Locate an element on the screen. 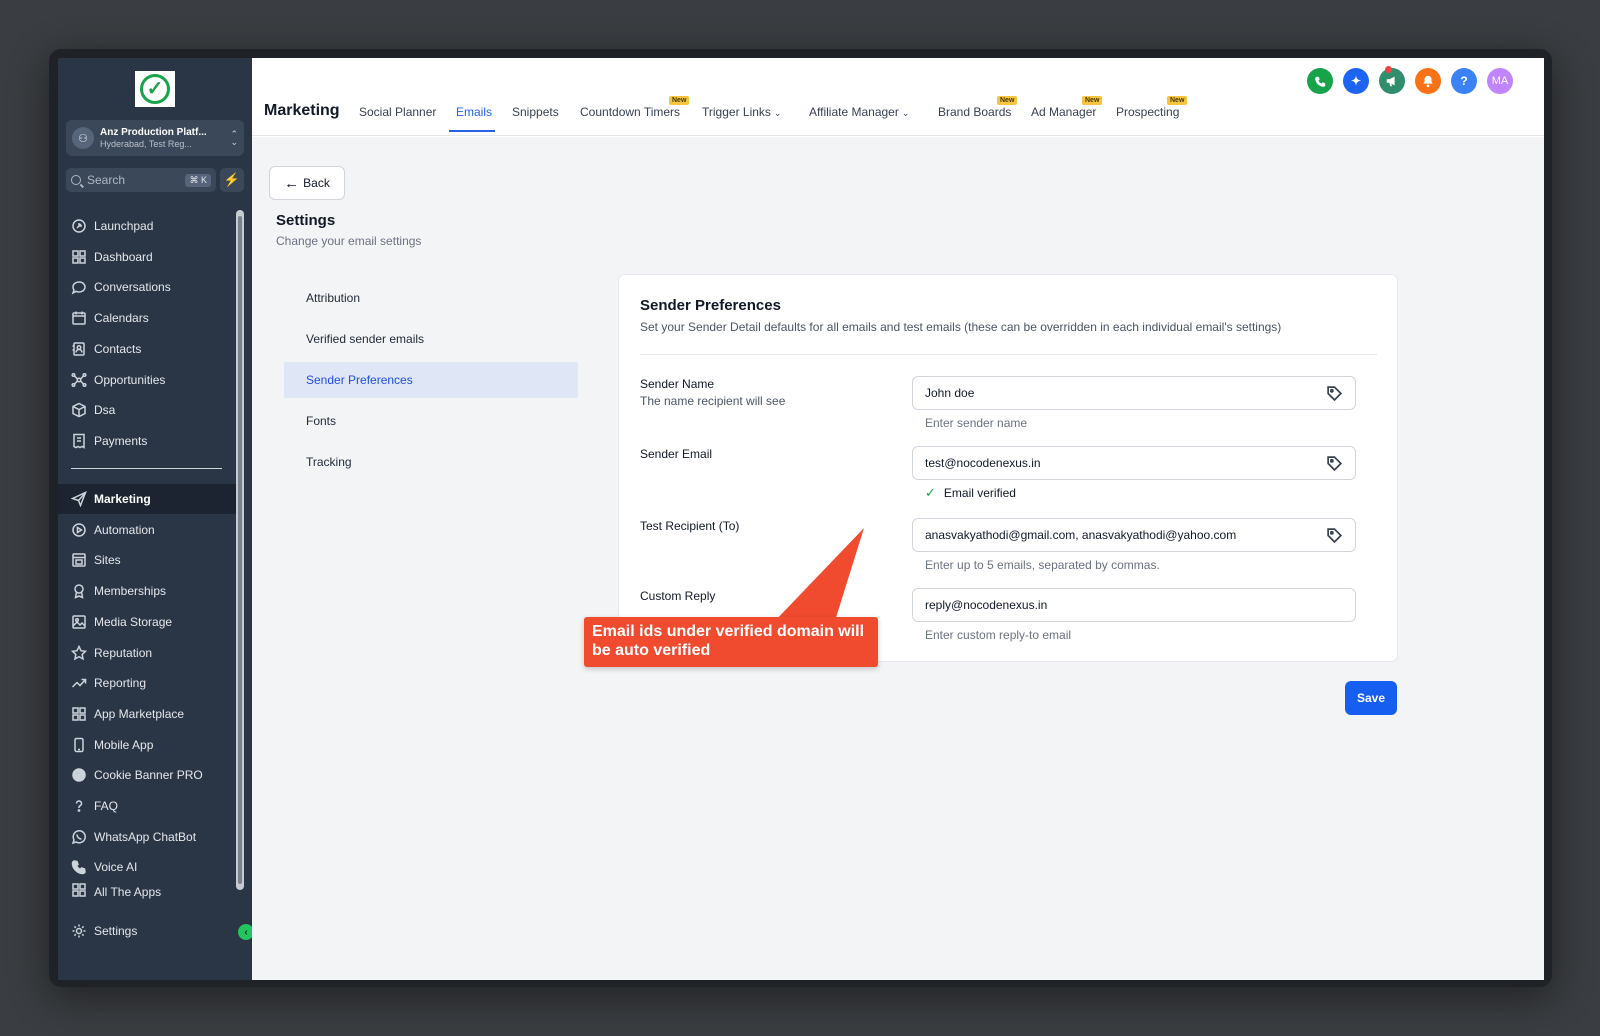 The image size is (1600, 1036). sidebar-item-label: Marketing is located at coordinates (122, 499).